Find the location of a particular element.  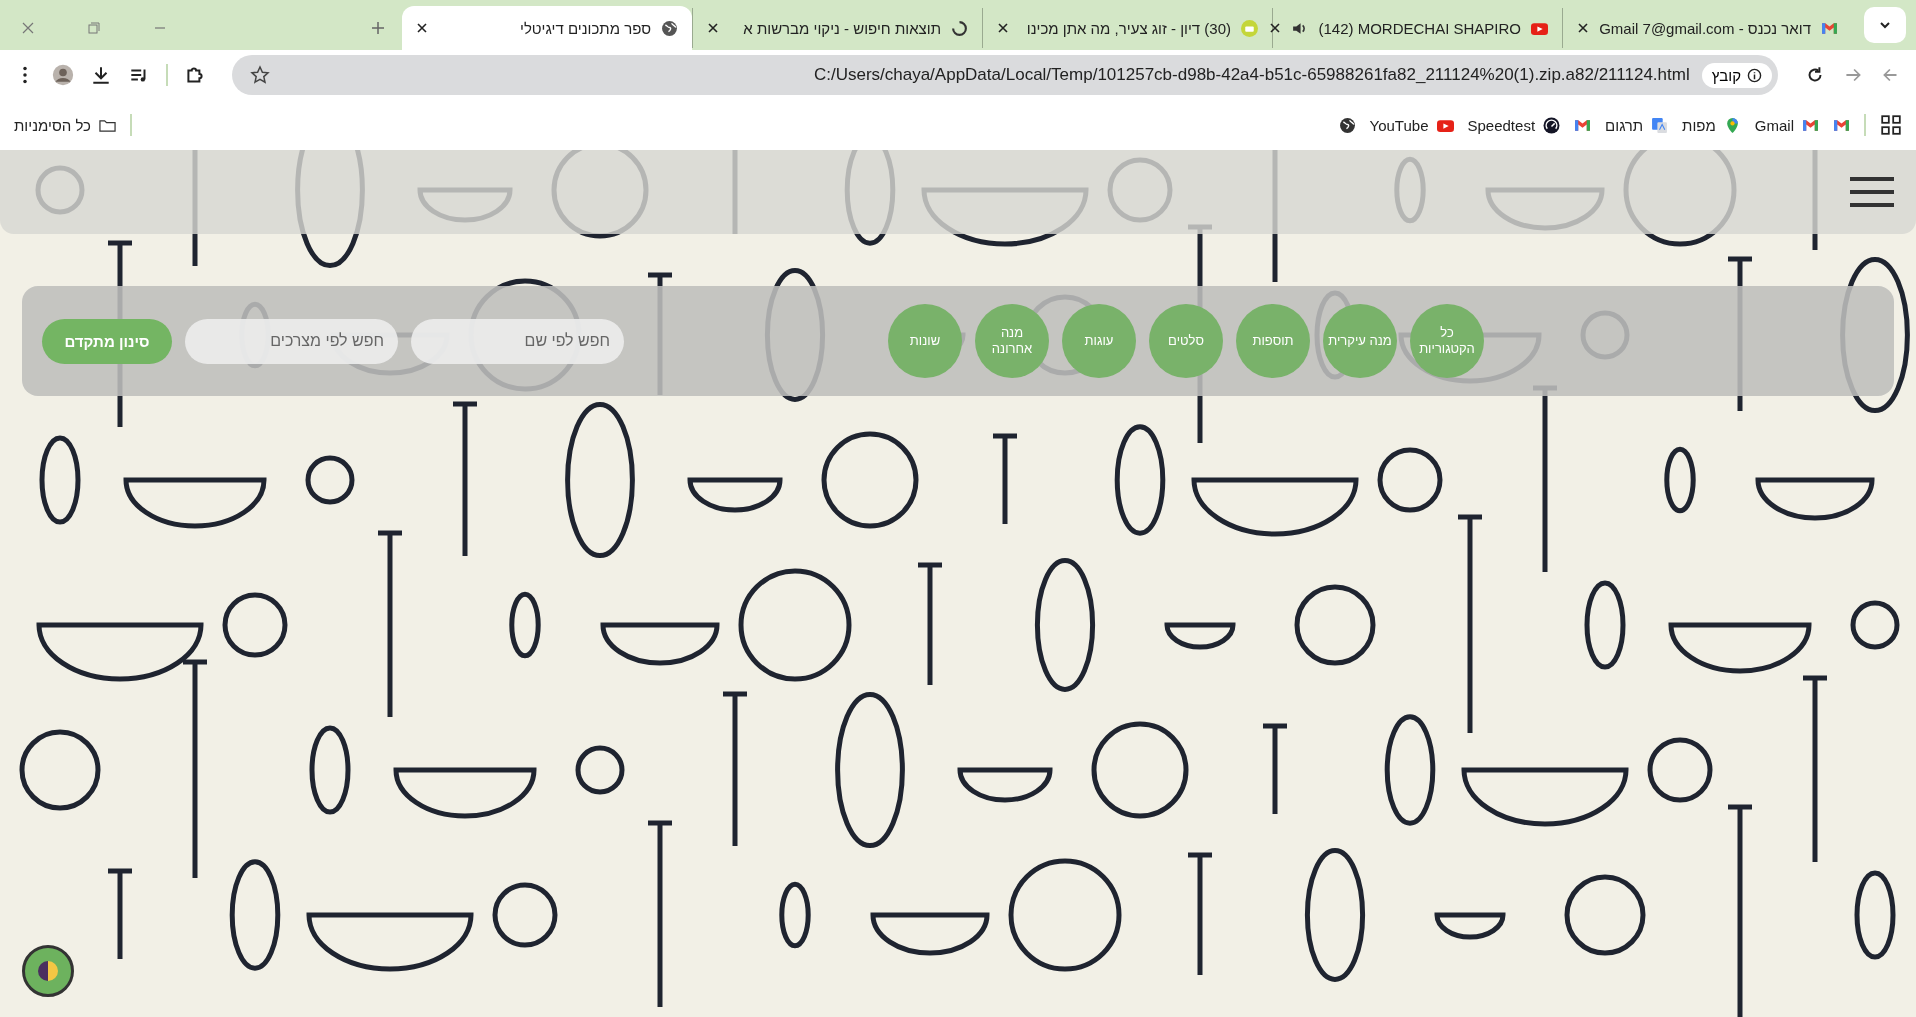

browser-tab: (142) MORDECHAI SHAPIRO is located at coordinates (1417, 28).